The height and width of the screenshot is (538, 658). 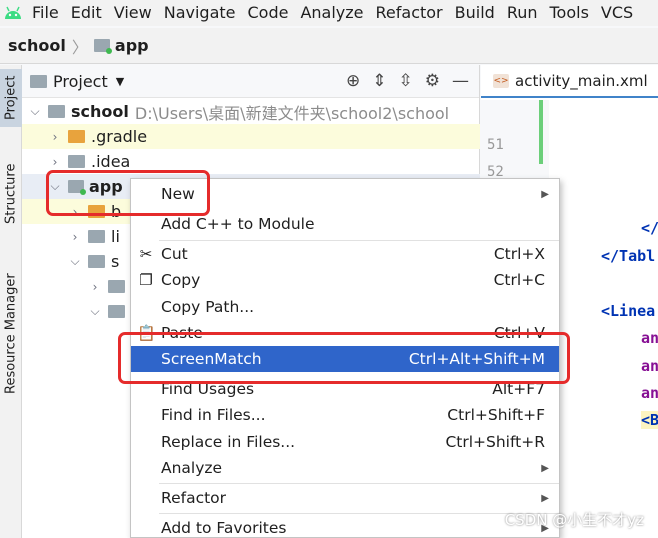 I want to click on menu-item-label: Analyze, so click(x=192, y=468).